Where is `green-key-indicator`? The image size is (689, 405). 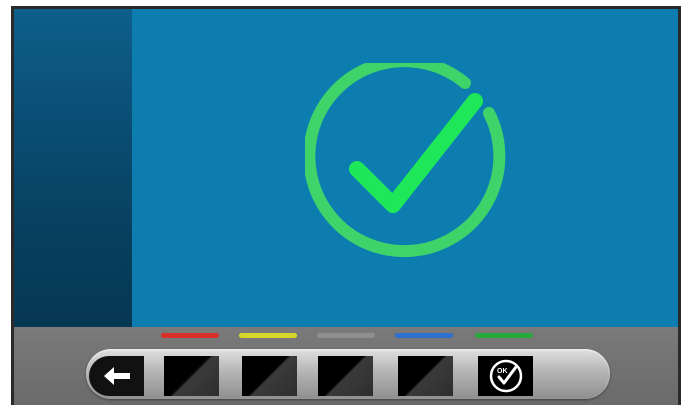 green-key-indicator is located at coordinates (504, 335).